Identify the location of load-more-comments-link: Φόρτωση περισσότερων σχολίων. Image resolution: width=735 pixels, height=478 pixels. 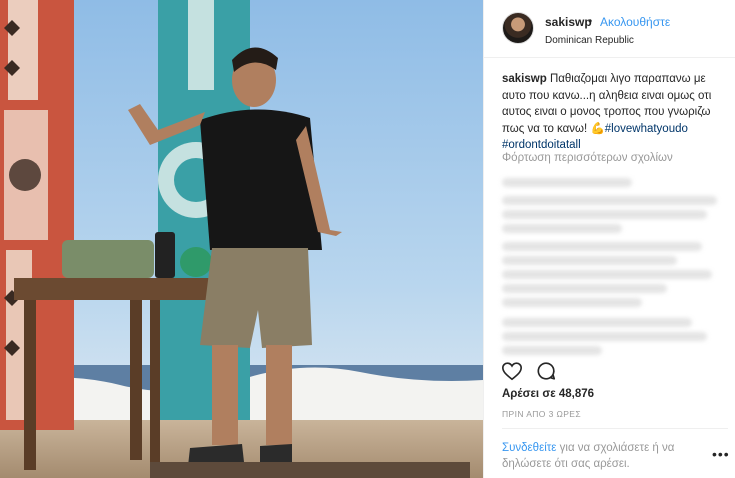
(587, 158).